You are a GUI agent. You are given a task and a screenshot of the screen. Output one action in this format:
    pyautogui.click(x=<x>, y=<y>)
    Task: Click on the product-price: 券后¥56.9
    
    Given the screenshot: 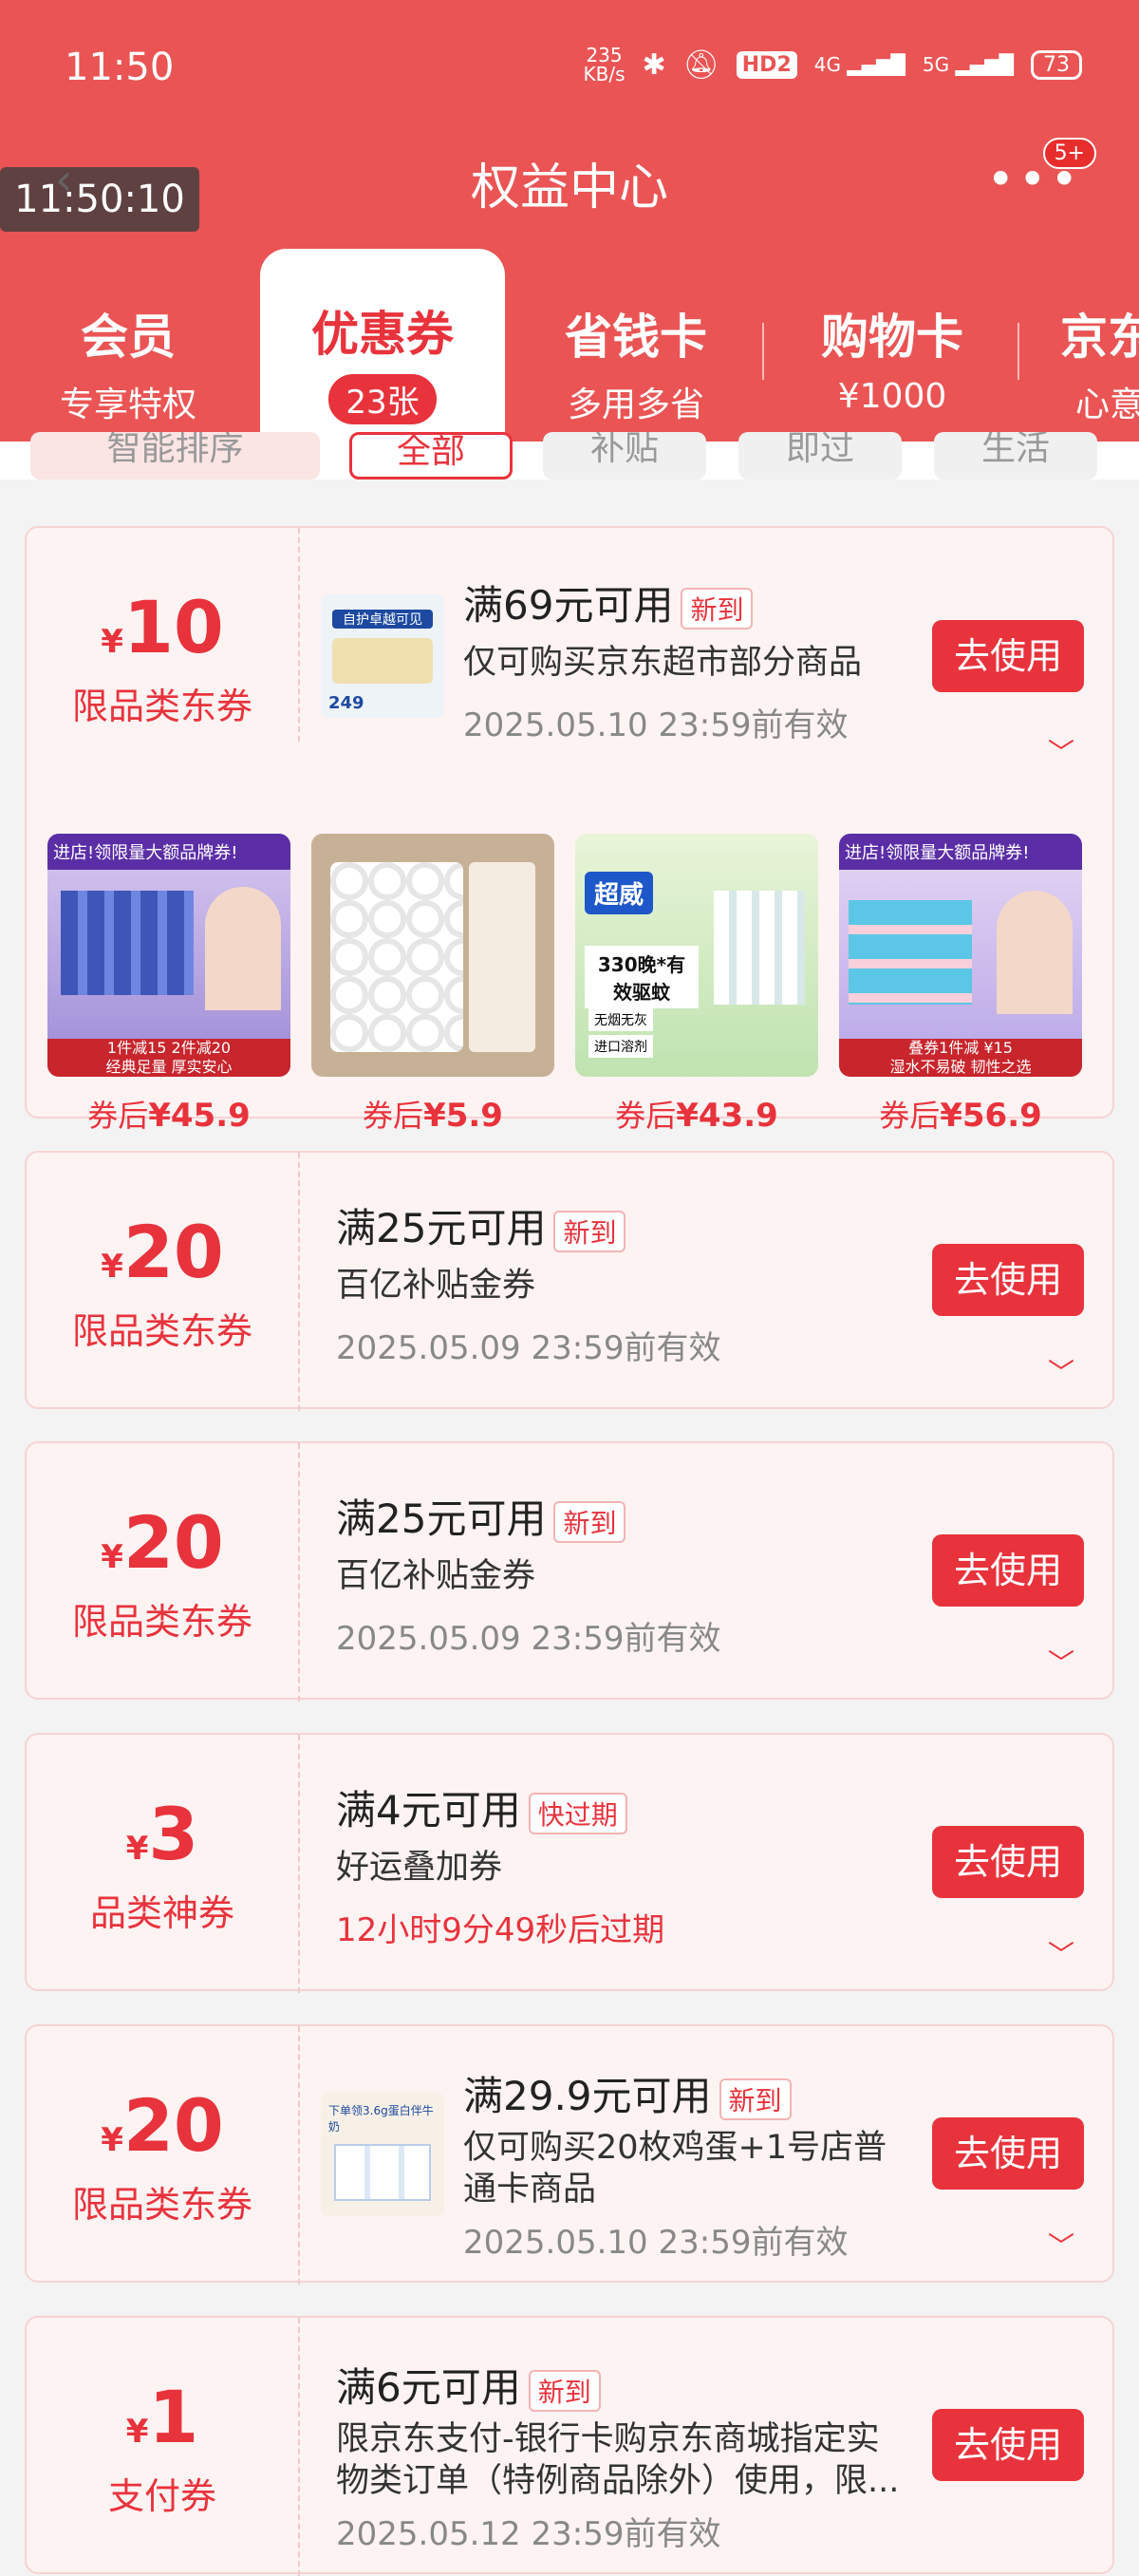 What is the action you would take?
    pyautogui.click(x=960, y=1116)
    